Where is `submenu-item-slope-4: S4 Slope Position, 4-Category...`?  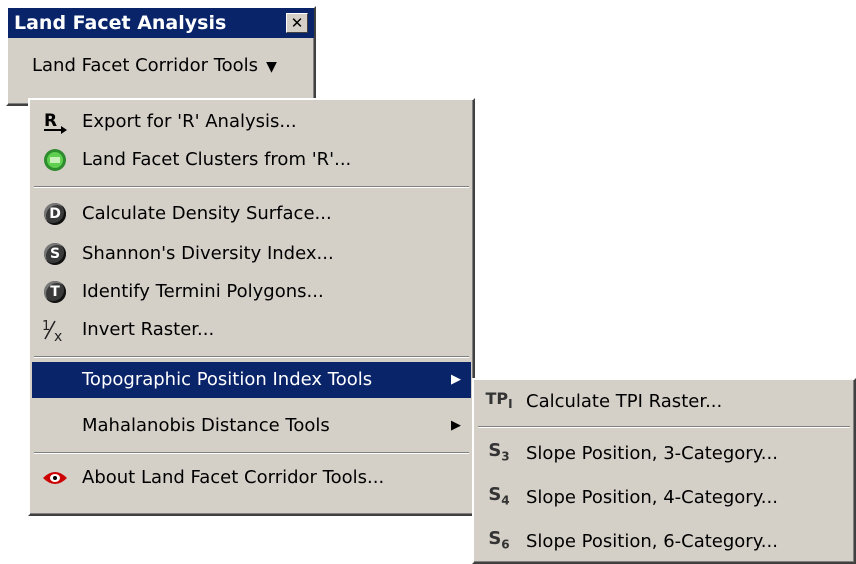
submenu-item-slope-4: S4 Slope Position, 4-Category... is located at coordinates (664, 498).